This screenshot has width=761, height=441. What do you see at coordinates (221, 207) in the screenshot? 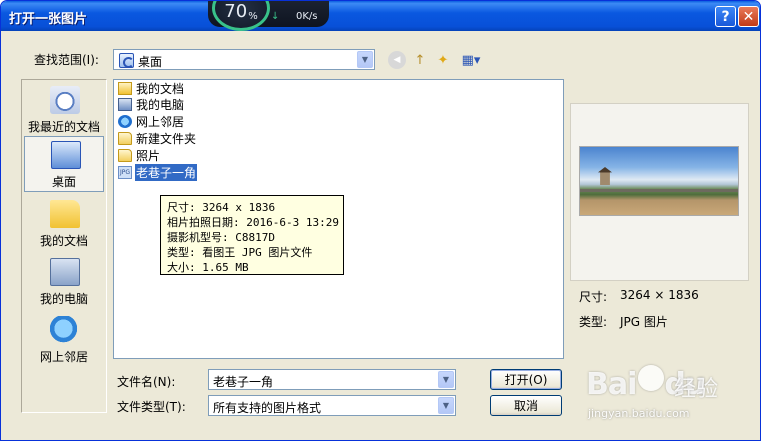
I see `tooltip-dimensions: 尺寸: 3264 x 1836` at bounding box center [221, 207].